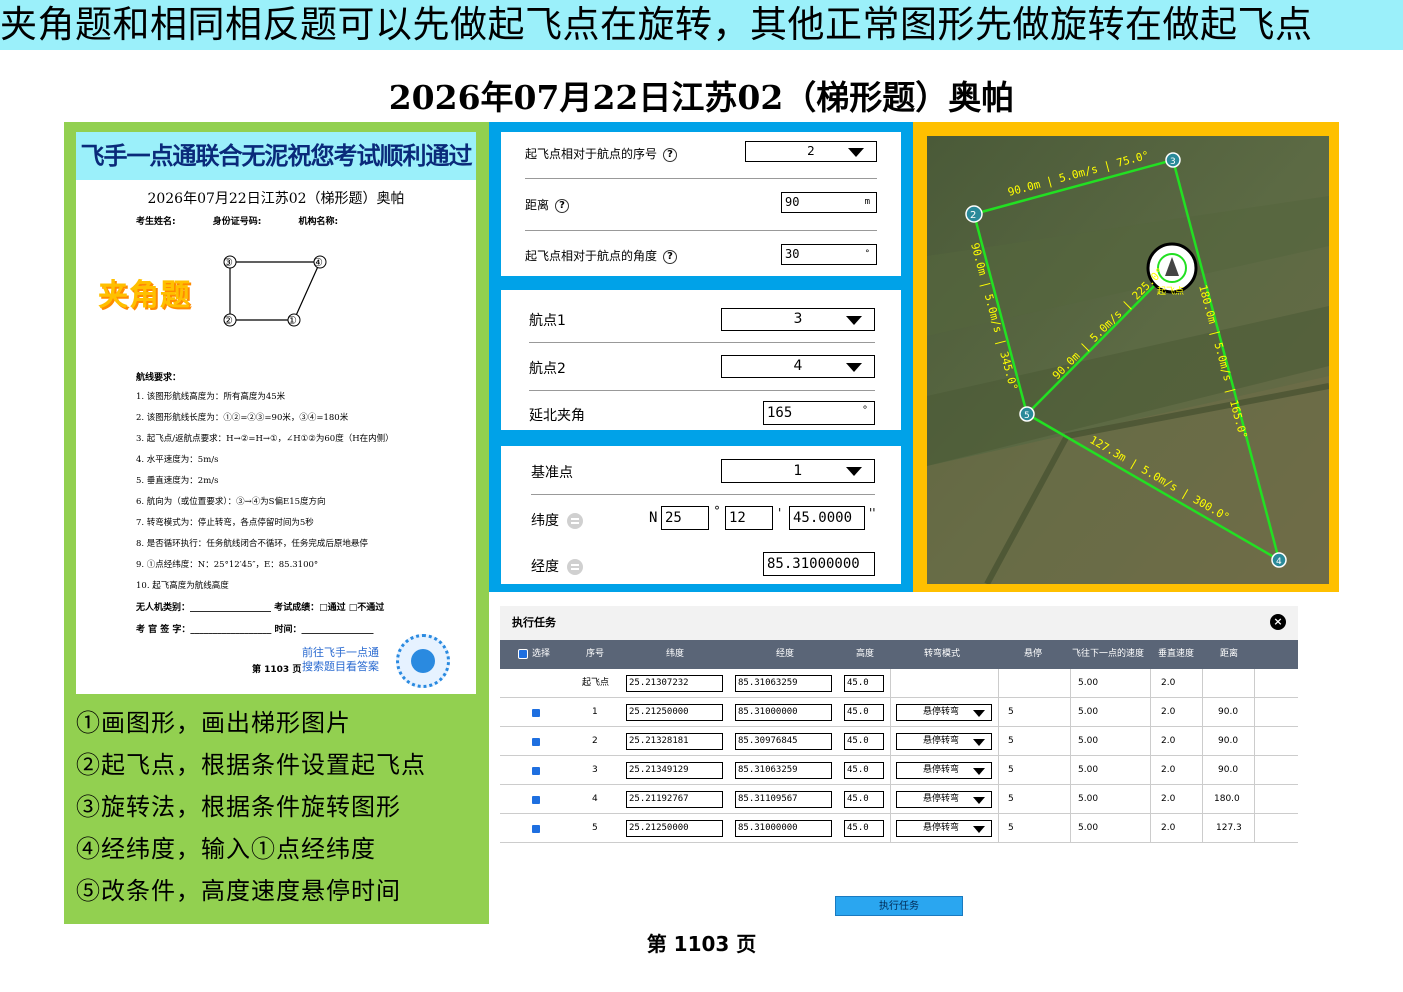 The width and height of the screenshot is (1403, 992). What do you see at coordinates (1278, 622) in the screenshot?
I see `close-icon: ×` at bounding box center [1278, 622].